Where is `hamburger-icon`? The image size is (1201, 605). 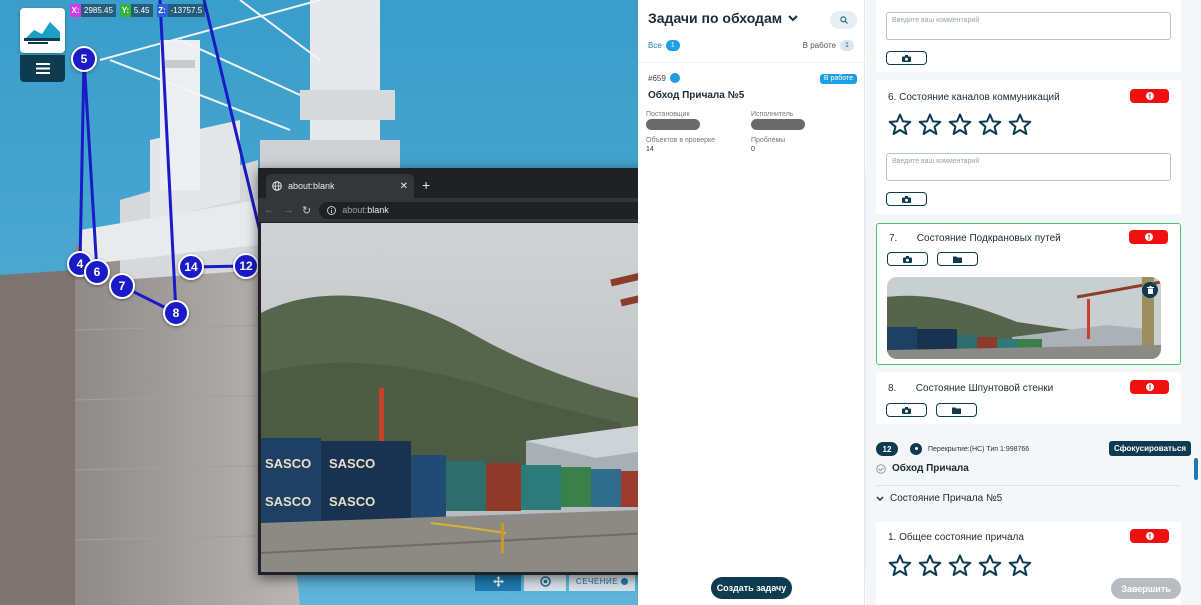 hamburger-icon is located at coordinates (42, 68).